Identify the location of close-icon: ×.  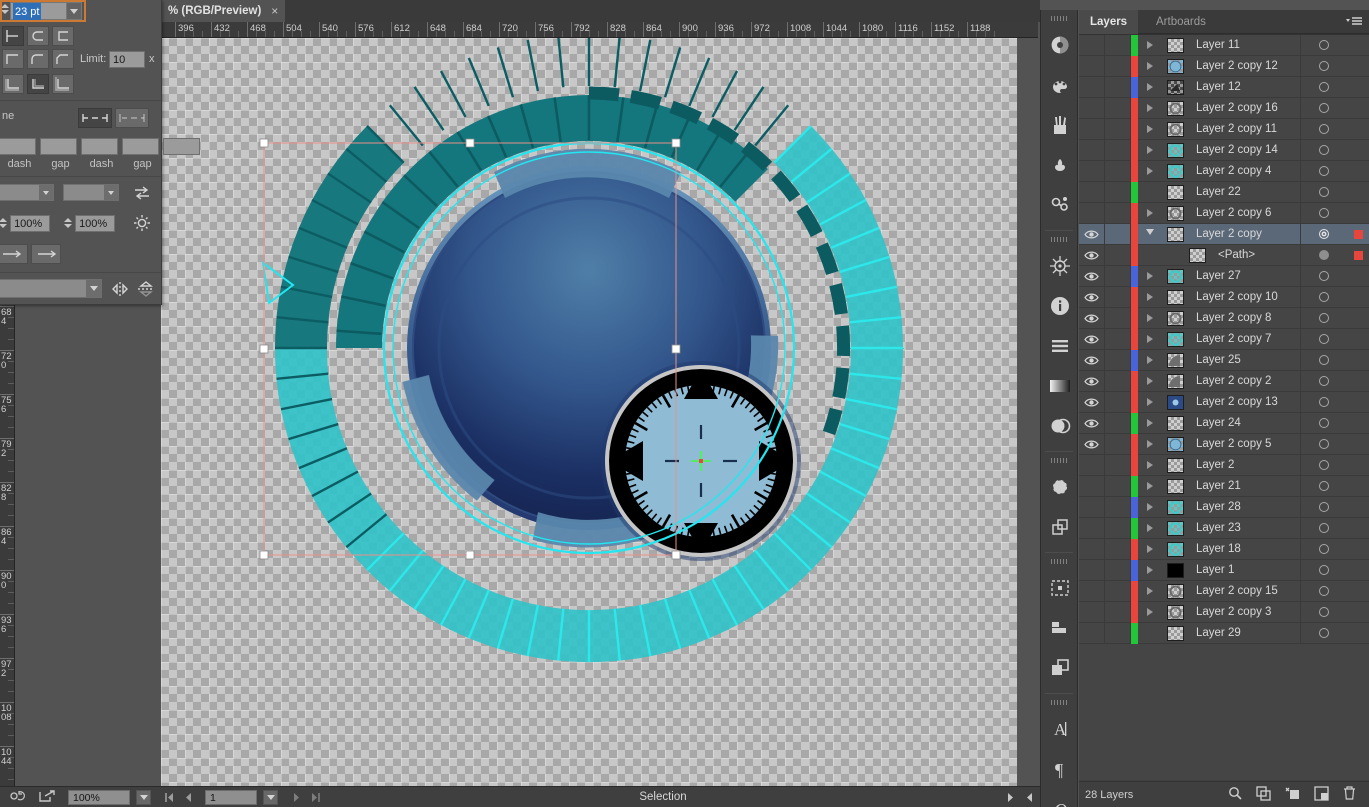
(274, 11).